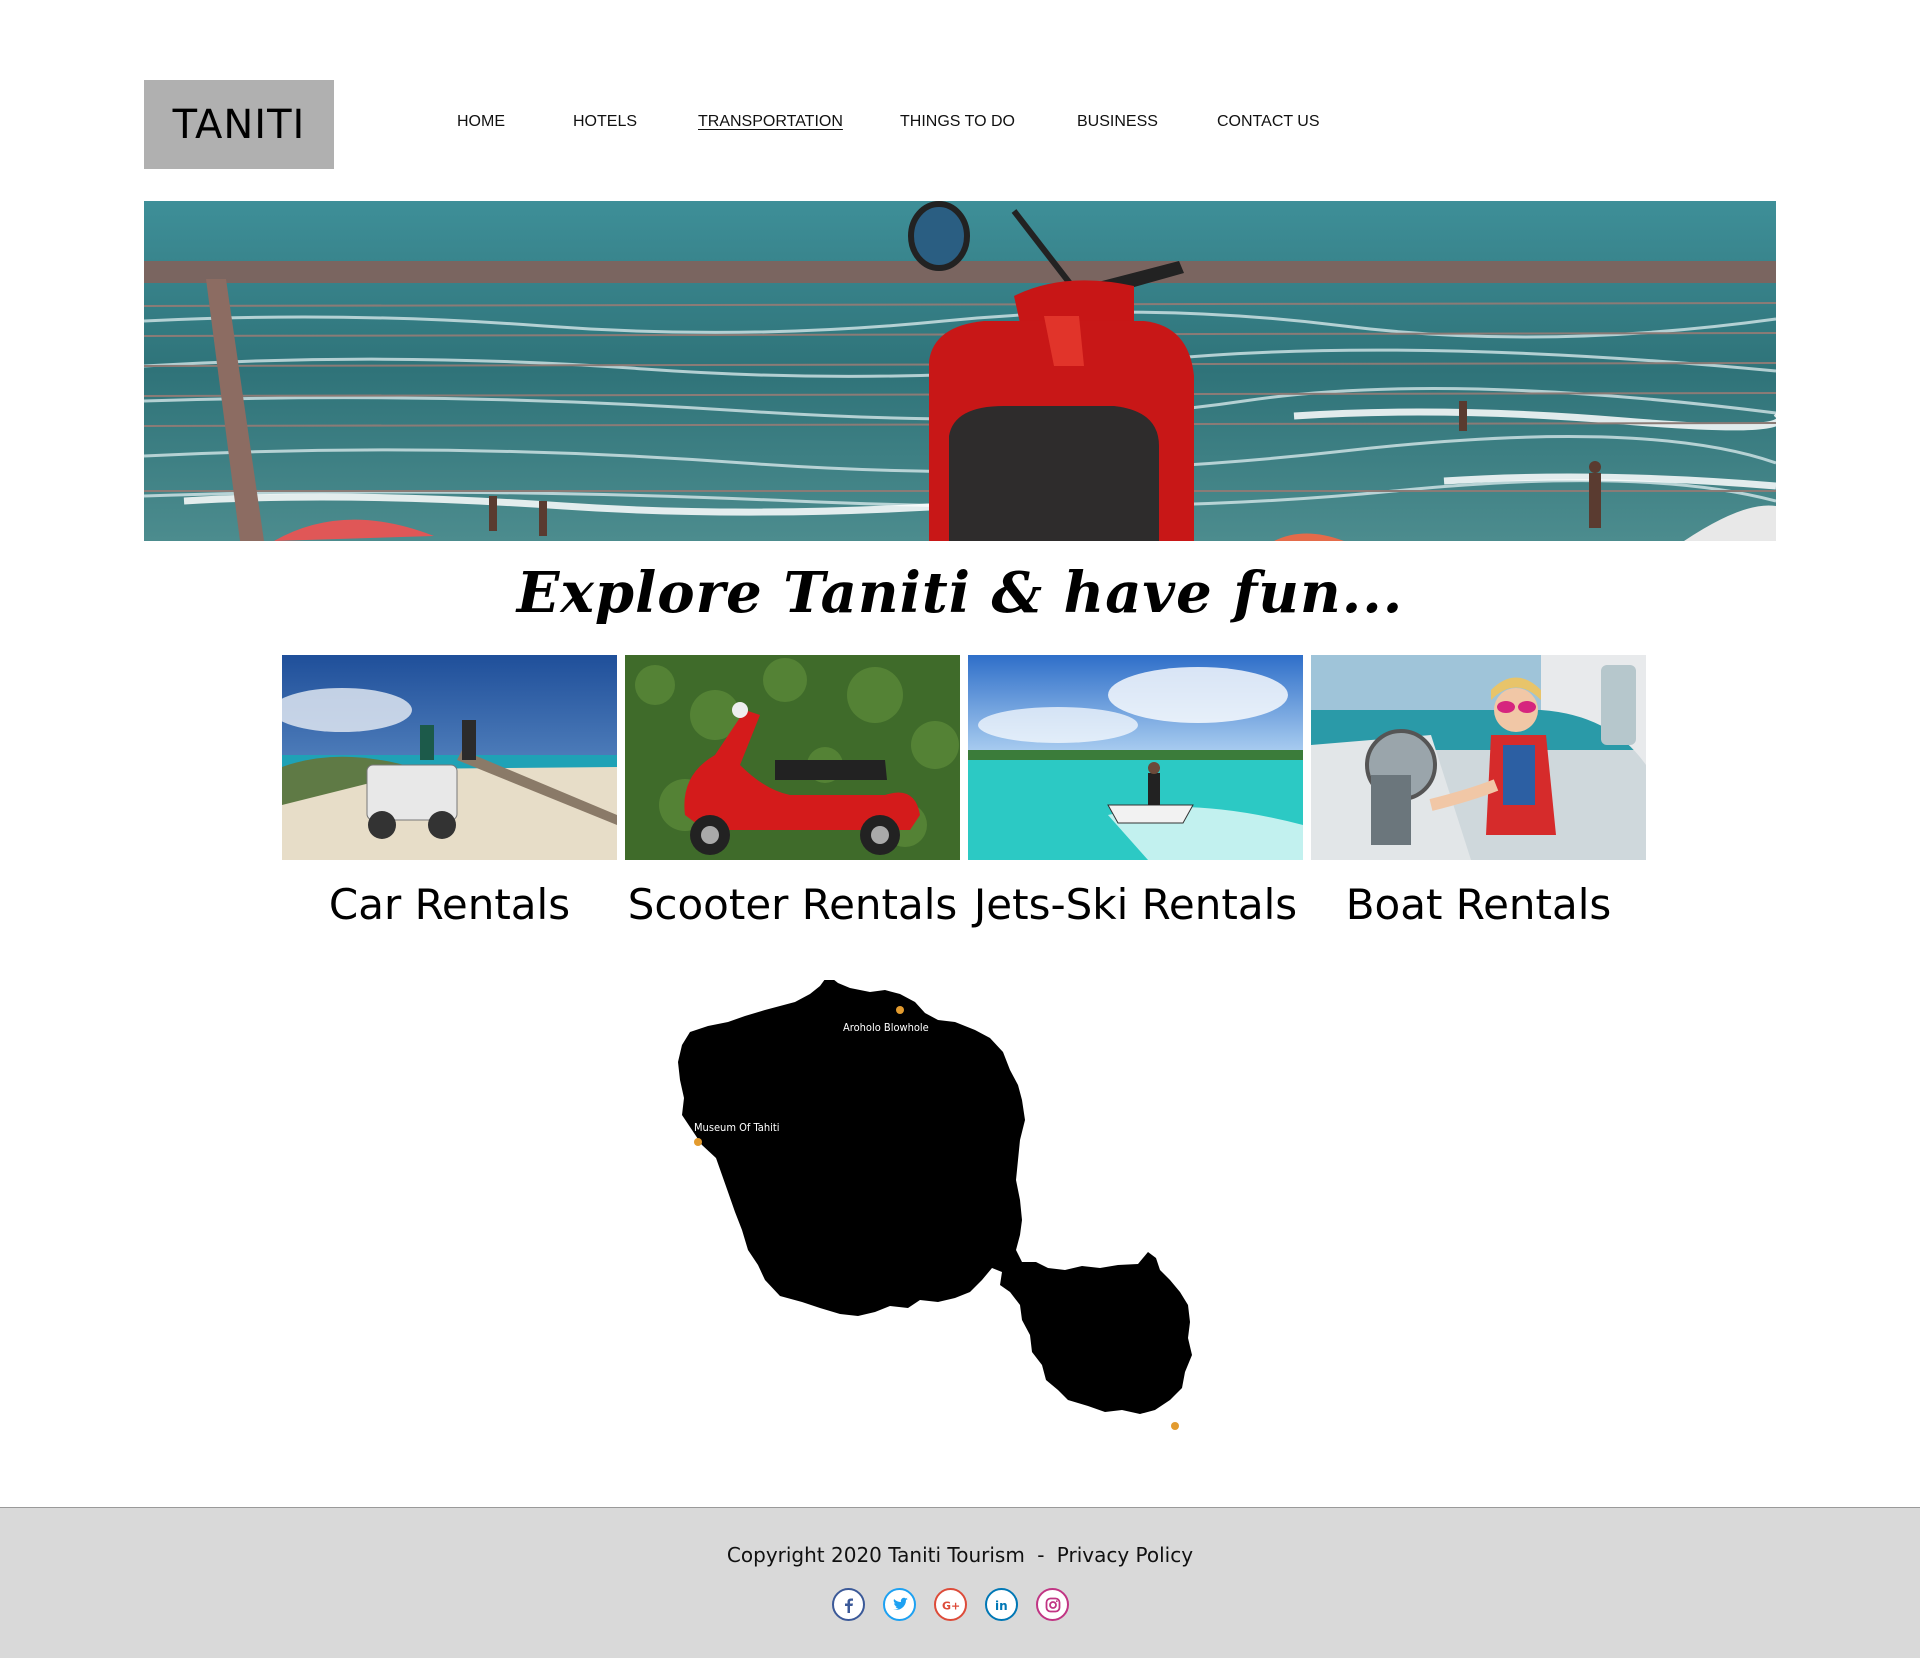  I want to click on rental-card-boat: Boat Rentals, so click(1478, 792).